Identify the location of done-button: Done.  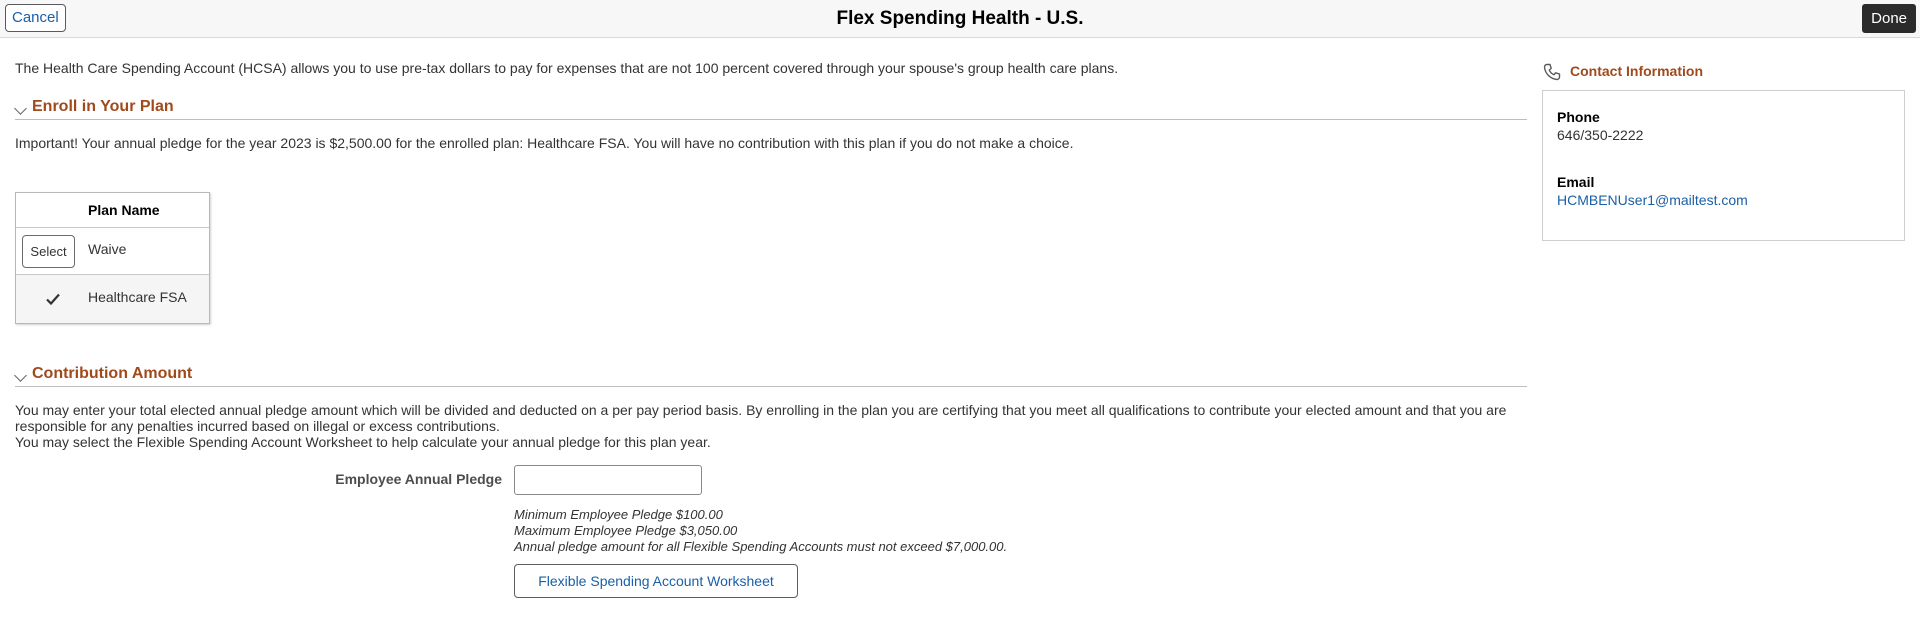
(1889, 18).